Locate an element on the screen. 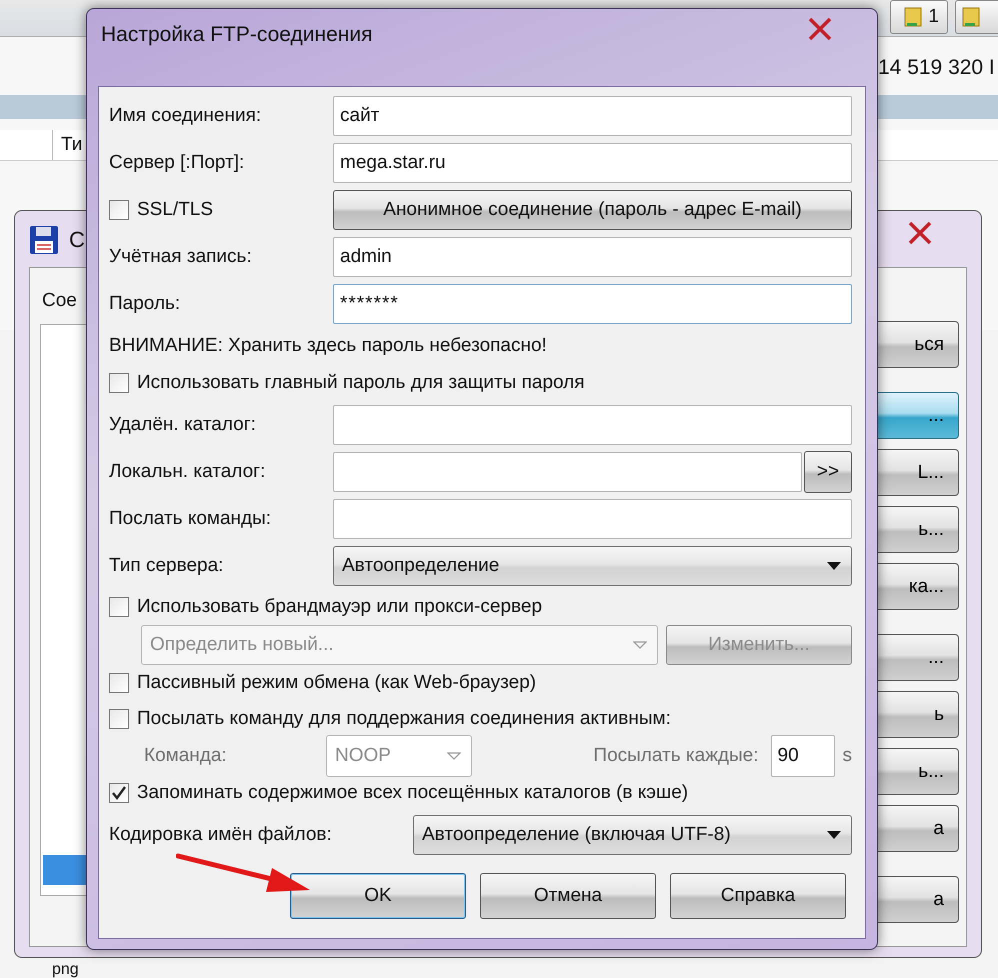 Image resolution: width=998 pixels, height=978 pixels. file-name-text: png is located at coordinates (65, 970).